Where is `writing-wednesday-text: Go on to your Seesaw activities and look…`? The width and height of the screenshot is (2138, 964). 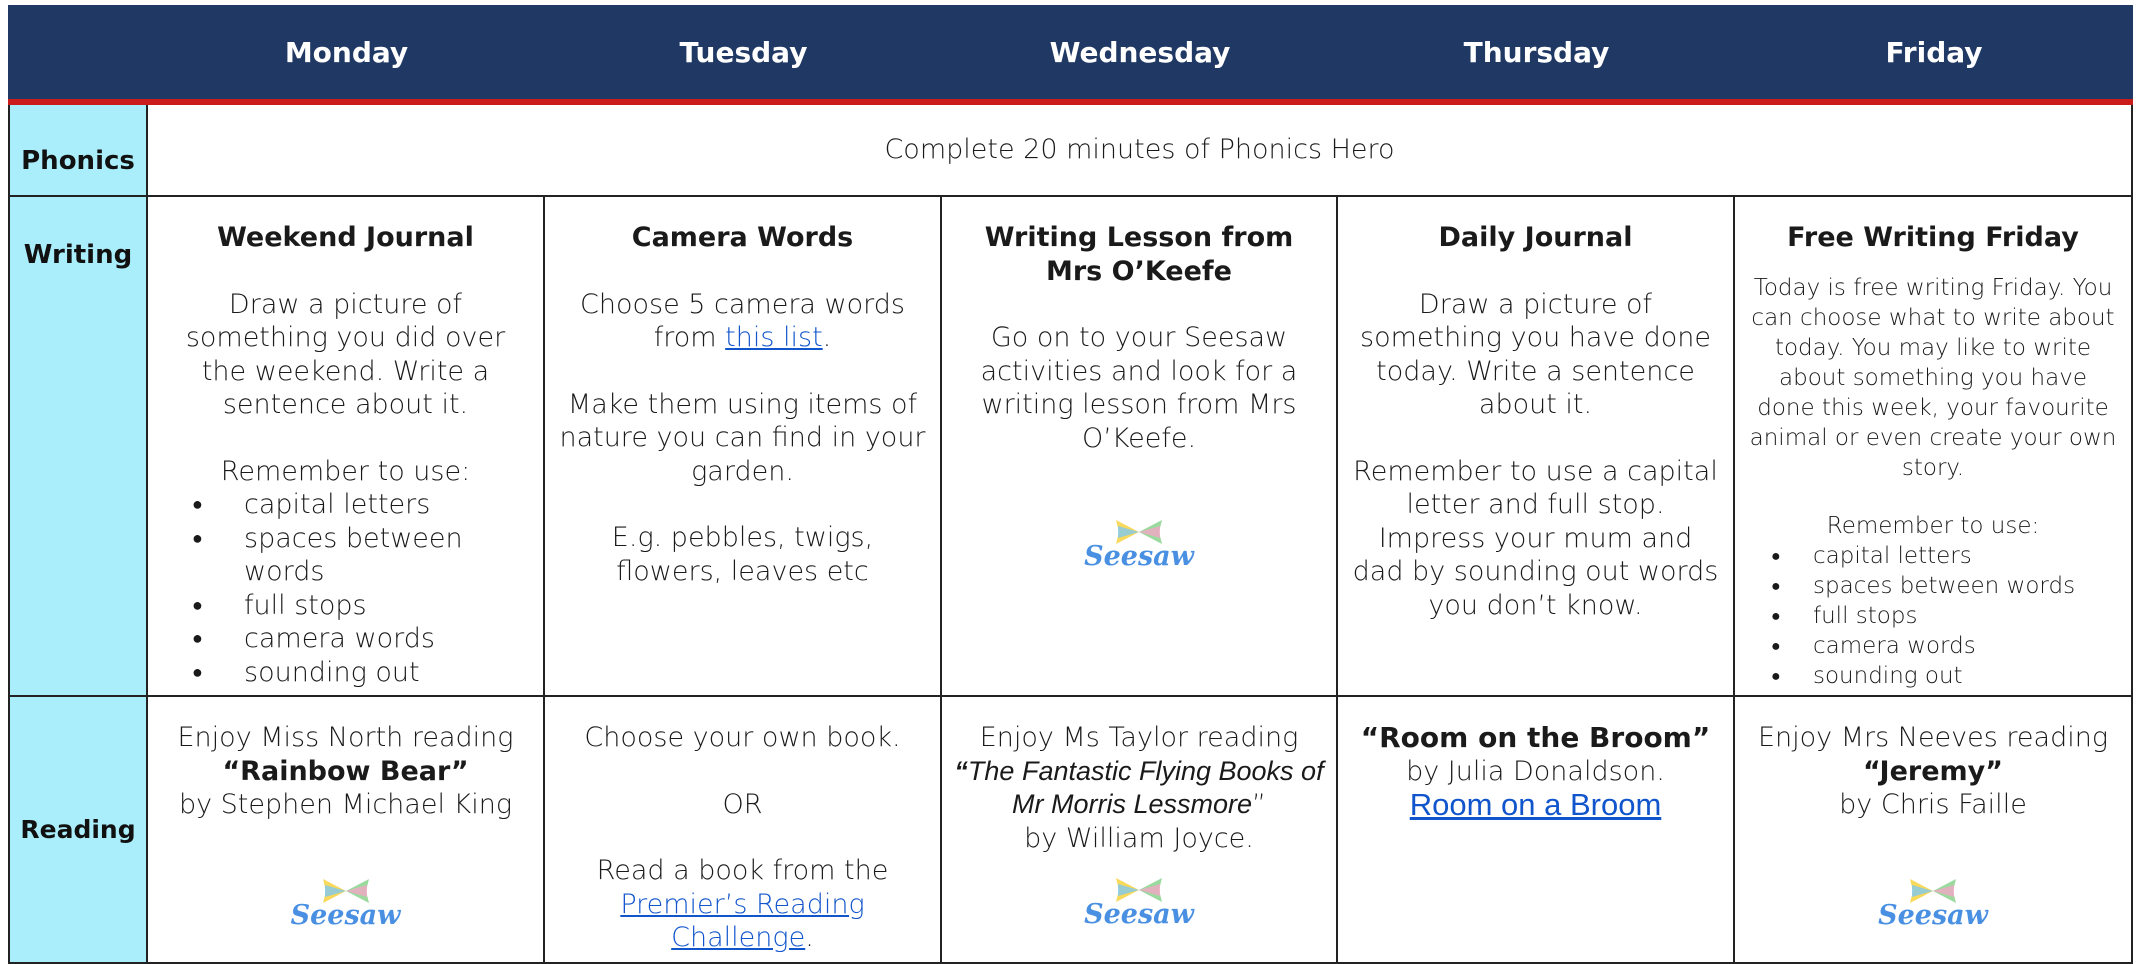 writing-wednesday-text: Go on to your Seesaw activities and look… is located at coordinates (1139, 388).